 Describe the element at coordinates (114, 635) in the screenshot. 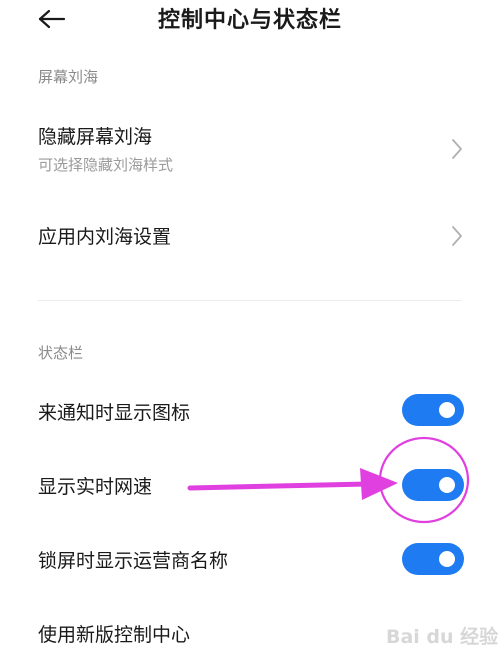

I see `row-title: 使用新版控制中心` at that location.